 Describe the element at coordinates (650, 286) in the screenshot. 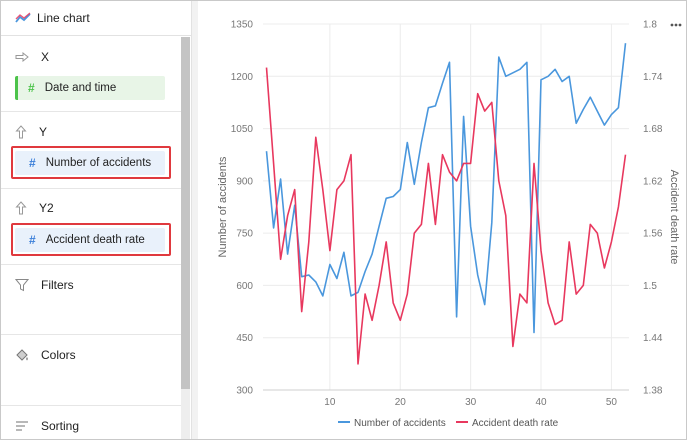

I see `y-right-tick-label: 1.5` at that location.